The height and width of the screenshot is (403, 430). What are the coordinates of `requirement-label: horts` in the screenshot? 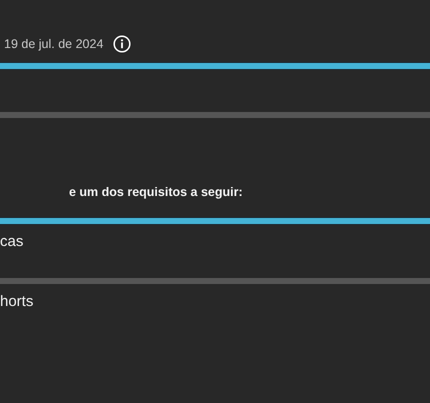 It's located at (17, 301).